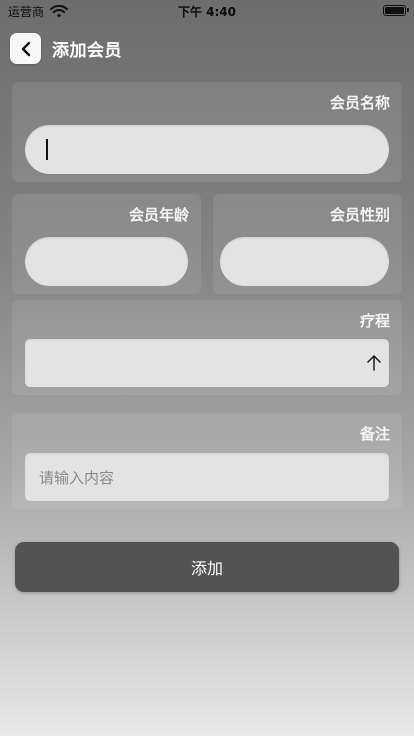 The width and height of the screenshot is (414, 736). I want to click on text-cursor, so click(47, 149).